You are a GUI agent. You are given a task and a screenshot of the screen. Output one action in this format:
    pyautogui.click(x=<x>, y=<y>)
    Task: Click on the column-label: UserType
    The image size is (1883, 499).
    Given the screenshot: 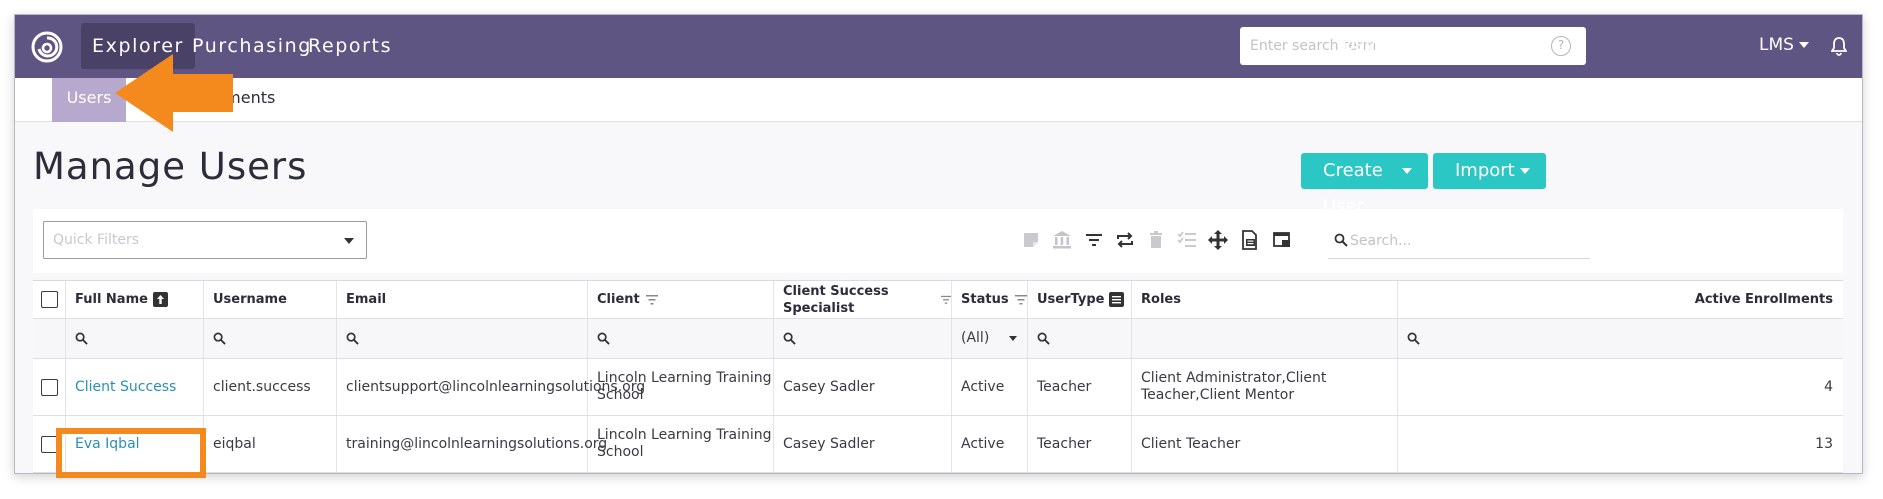 What is the action you would take?
    pyautogui.click(x=1071, y=299)
    